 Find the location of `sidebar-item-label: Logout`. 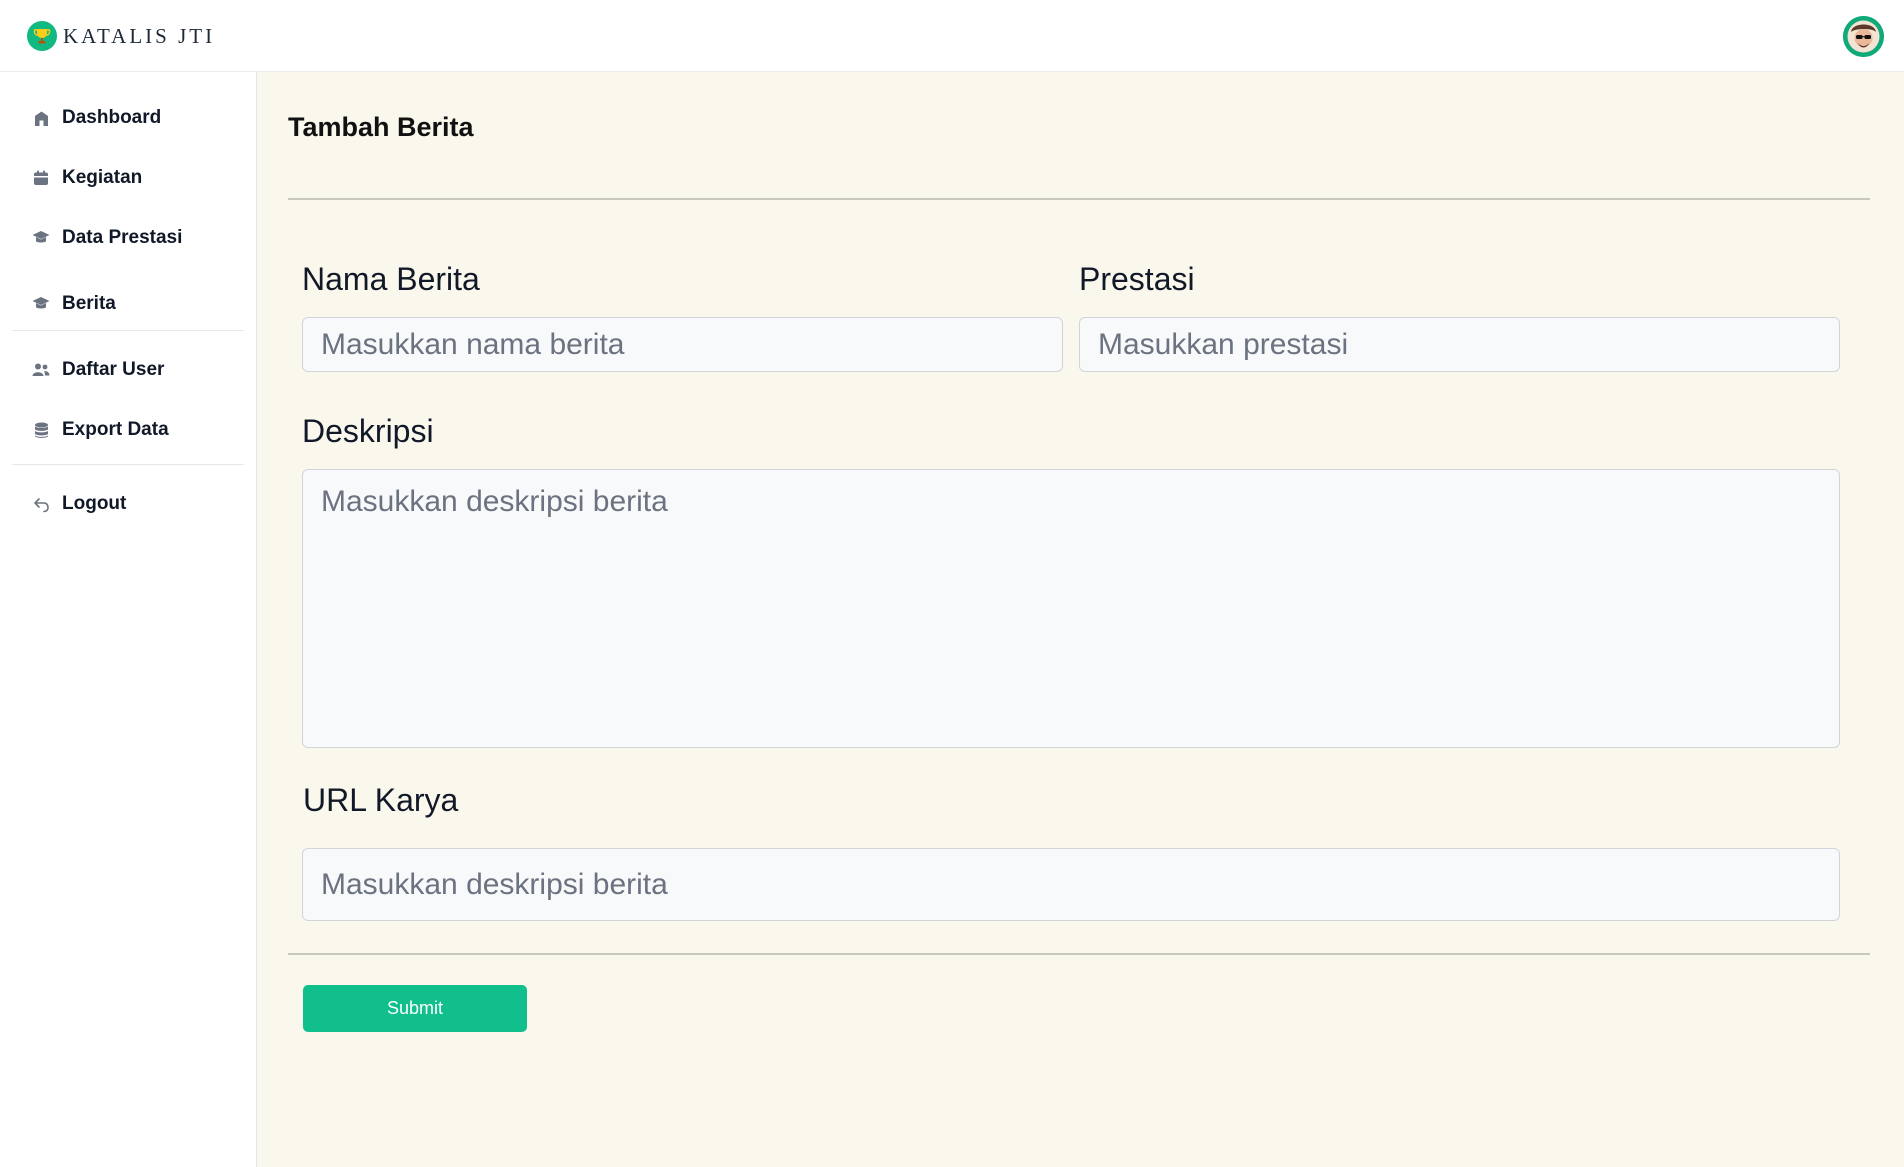

sidebar-item-label: Logout is located at coordinates (94, 503).